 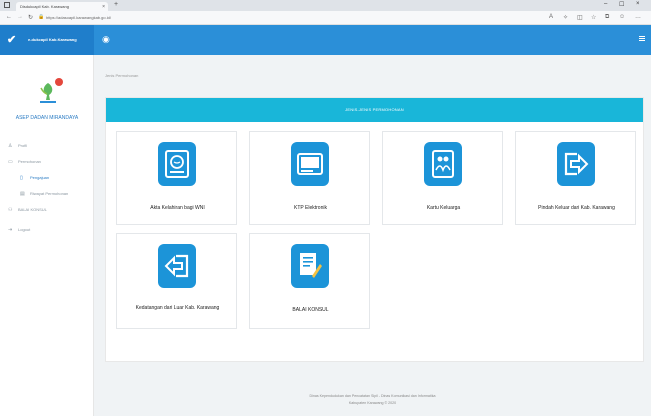 What do you see at coordinates (576, 164) in the screenshot?
I see `move-out-icon` at bounding box center [576, 164].